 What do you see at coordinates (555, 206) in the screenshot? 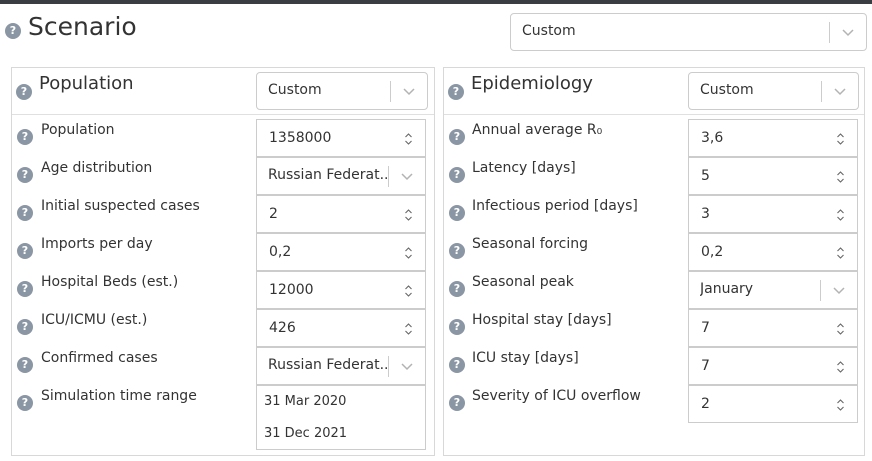
I see `infectious-period-label: Infectious period [days]` at bounding box center [555, 206].